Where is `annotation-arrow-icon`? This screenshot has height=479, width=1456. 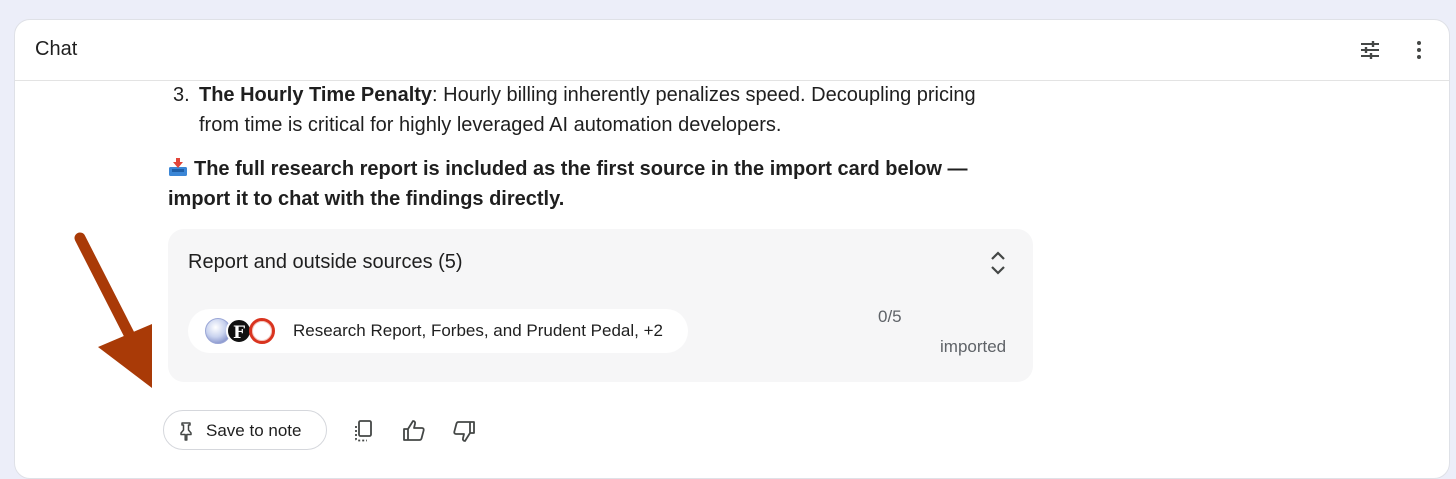
annotation-arrow-icon is located at coordinates (113, 310).